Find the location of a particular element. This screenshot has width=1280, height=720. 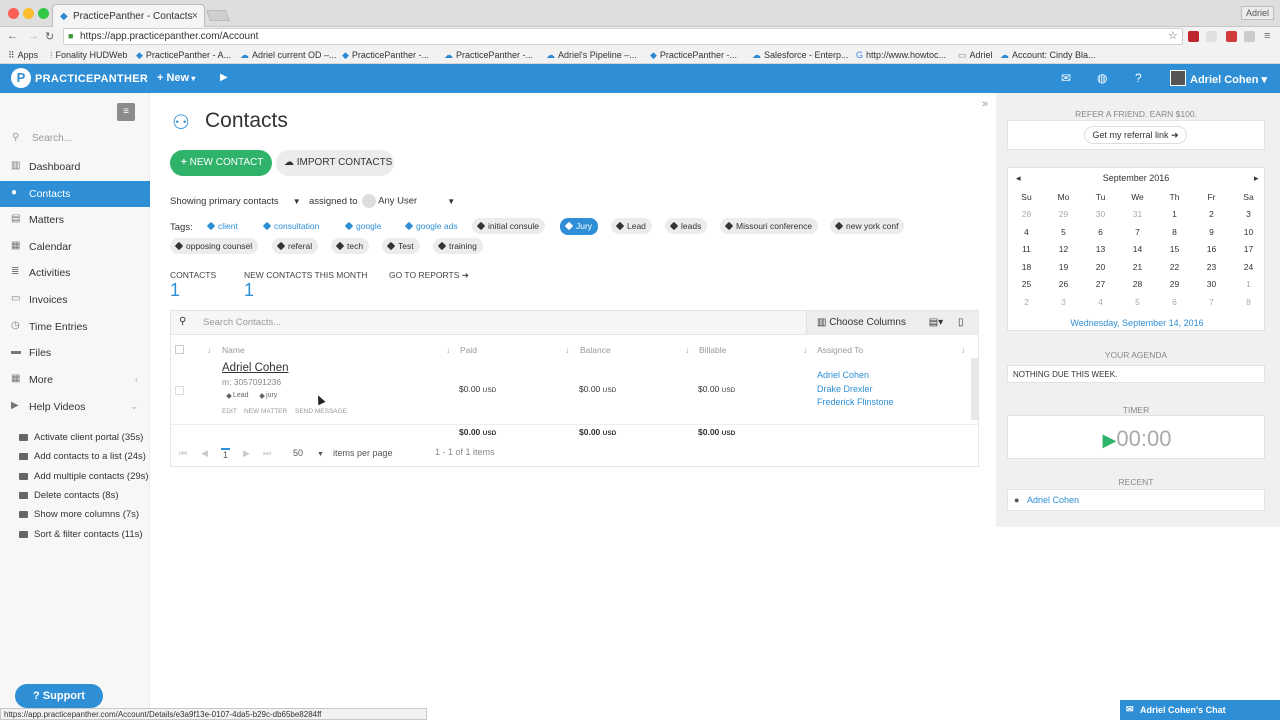

calendar-day: 28 is located at coordinates (1137, 284).